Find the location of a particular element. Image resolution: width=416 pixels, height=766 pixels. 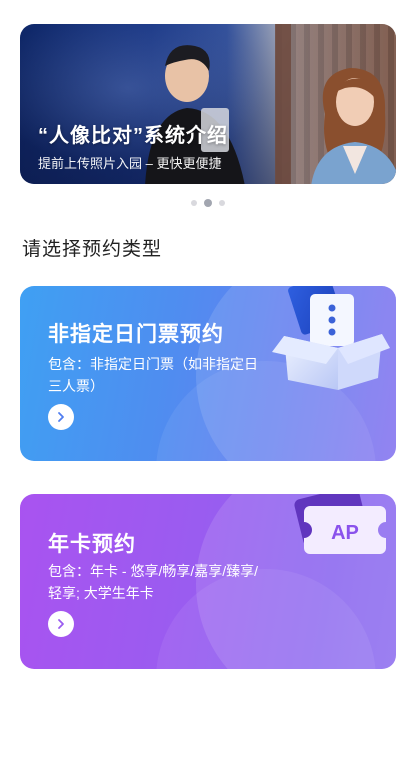

ticket-box-icon is located at coordinates (331, 338).